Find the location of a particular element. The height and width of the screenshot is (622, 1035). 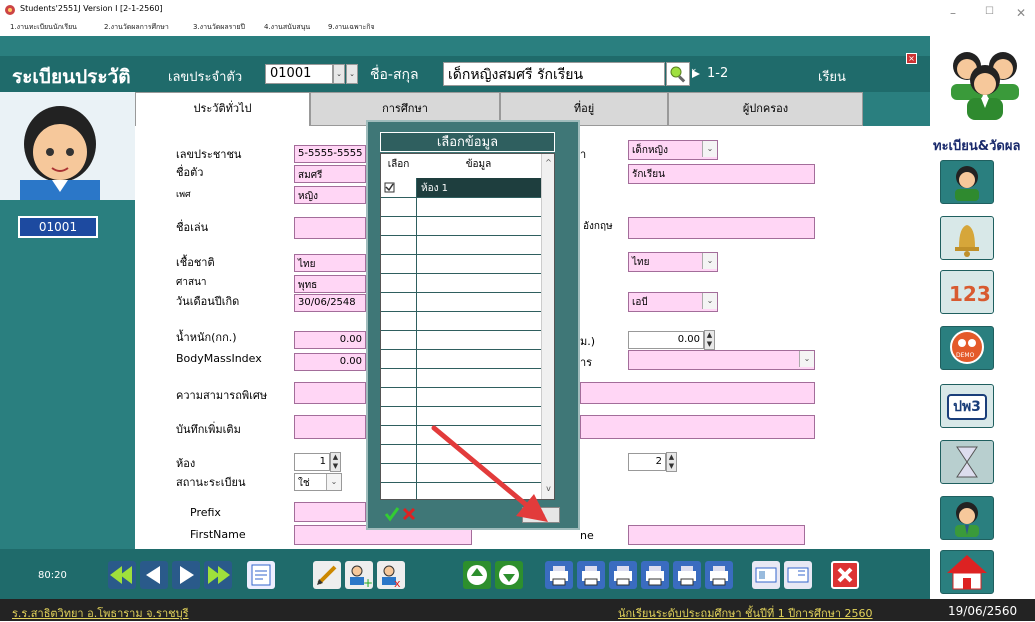

pw3-button: ปพ3 is located at coordinates (967, 406).